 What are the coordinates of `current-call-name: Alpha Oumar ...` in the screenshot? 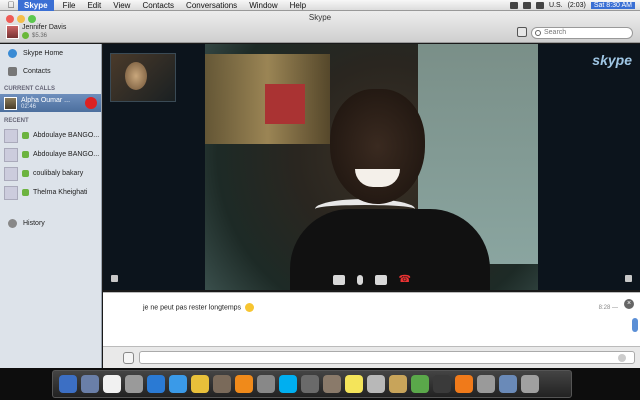 It's located at (46, 100).